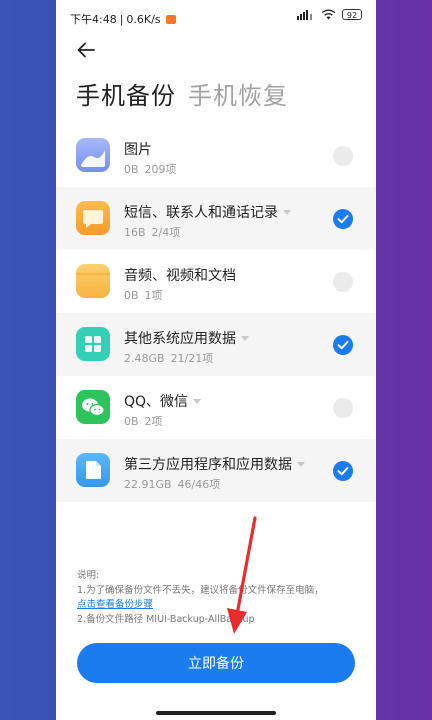 The image size is (432, 720). I want to click on backup-item-system-apps: 其他系统应用数据 2.48GB 21/21项, so click(216, 344).